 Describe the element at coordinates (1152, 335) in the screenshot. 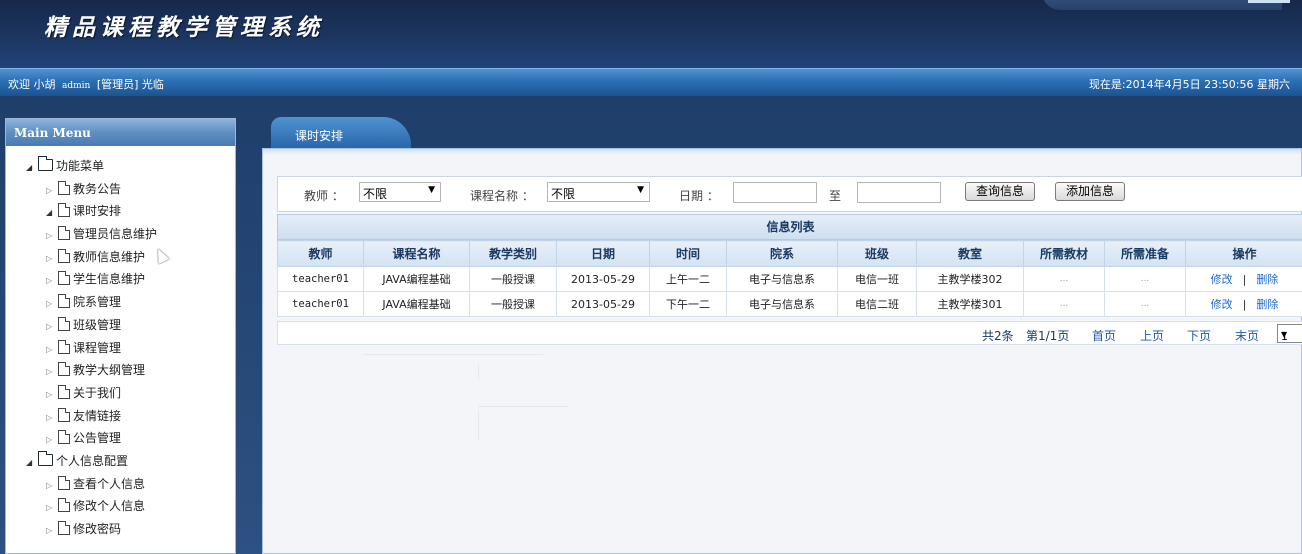

I see `pager-prev-link: 上页` at that location.